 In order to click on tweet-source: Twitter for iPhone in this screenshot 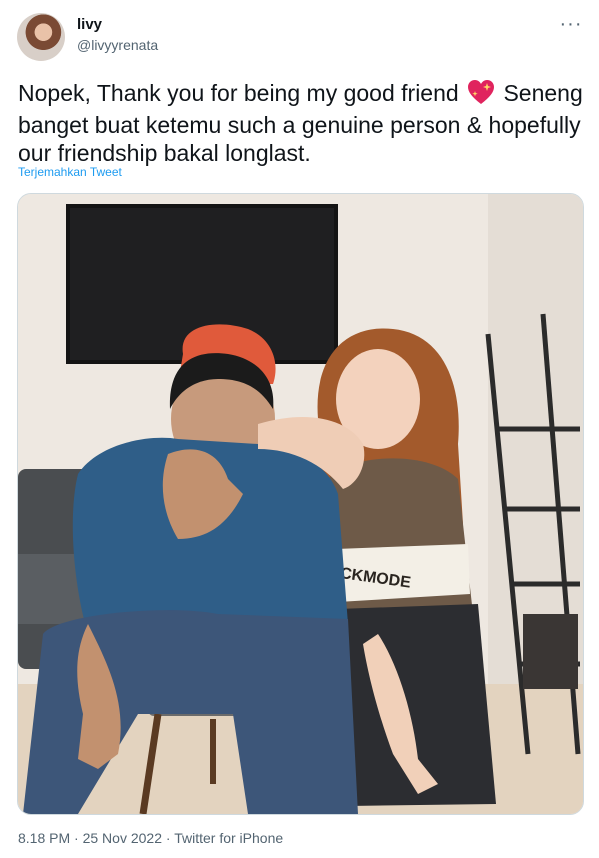, I will do `click(229, 838)`.